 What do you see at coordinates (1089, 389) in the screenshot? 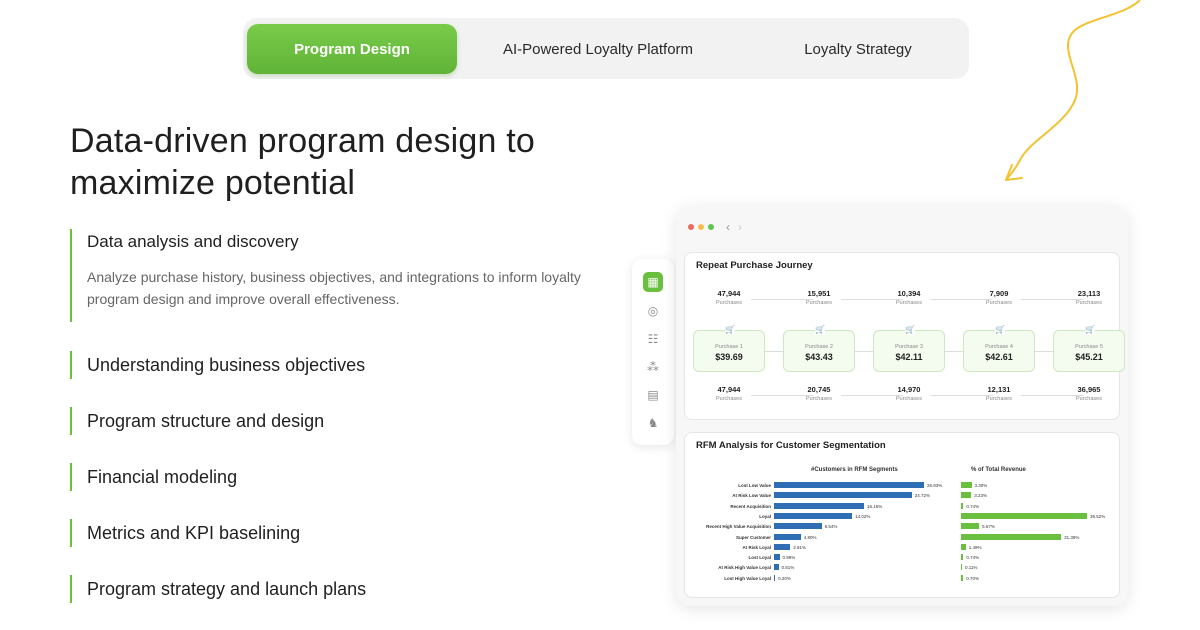
I see `purchase-count: 36,965` at bounding box center [1089, 389].